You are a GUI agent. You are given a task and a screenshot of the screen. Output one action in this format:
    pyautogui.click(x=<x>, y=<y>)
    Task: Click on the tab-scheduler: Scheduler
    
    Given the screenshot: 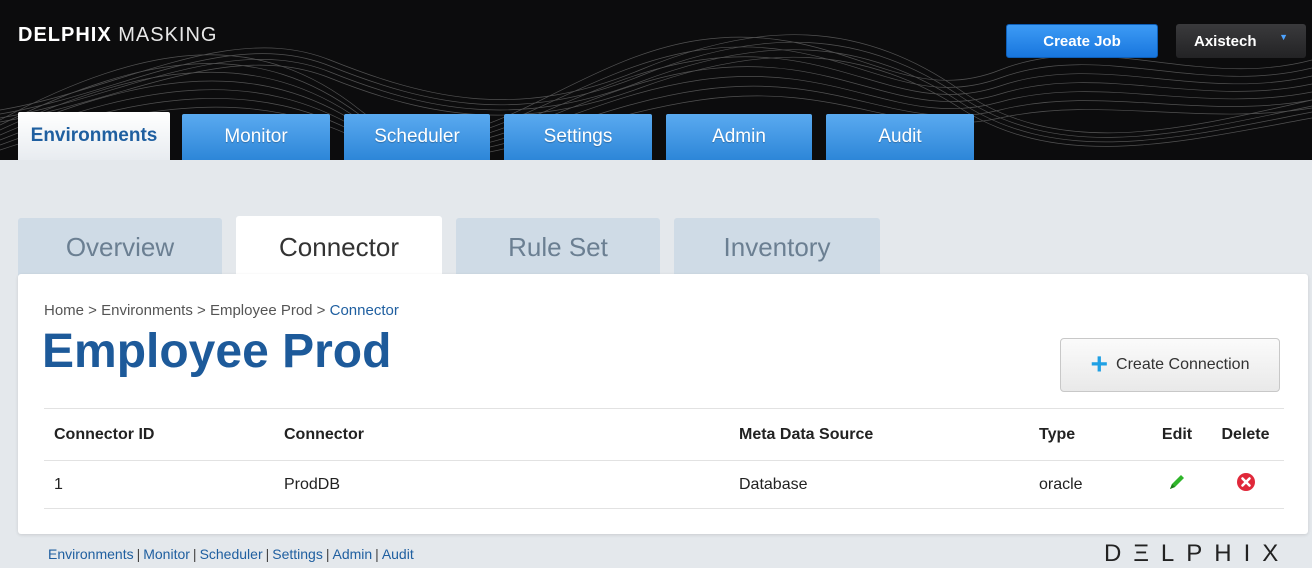 What is the action you would take?
    pyautogui.click(x=417, y=137)
    